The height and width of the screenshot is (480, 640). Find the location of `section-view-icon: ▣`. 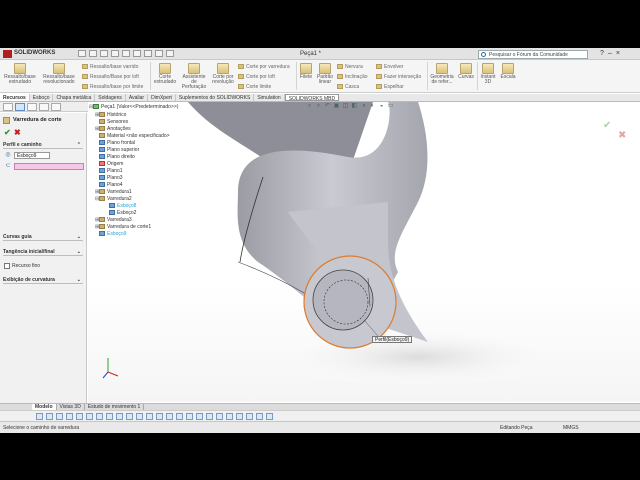

section-view-icon: ▣ is located at coordinates (336, 106).